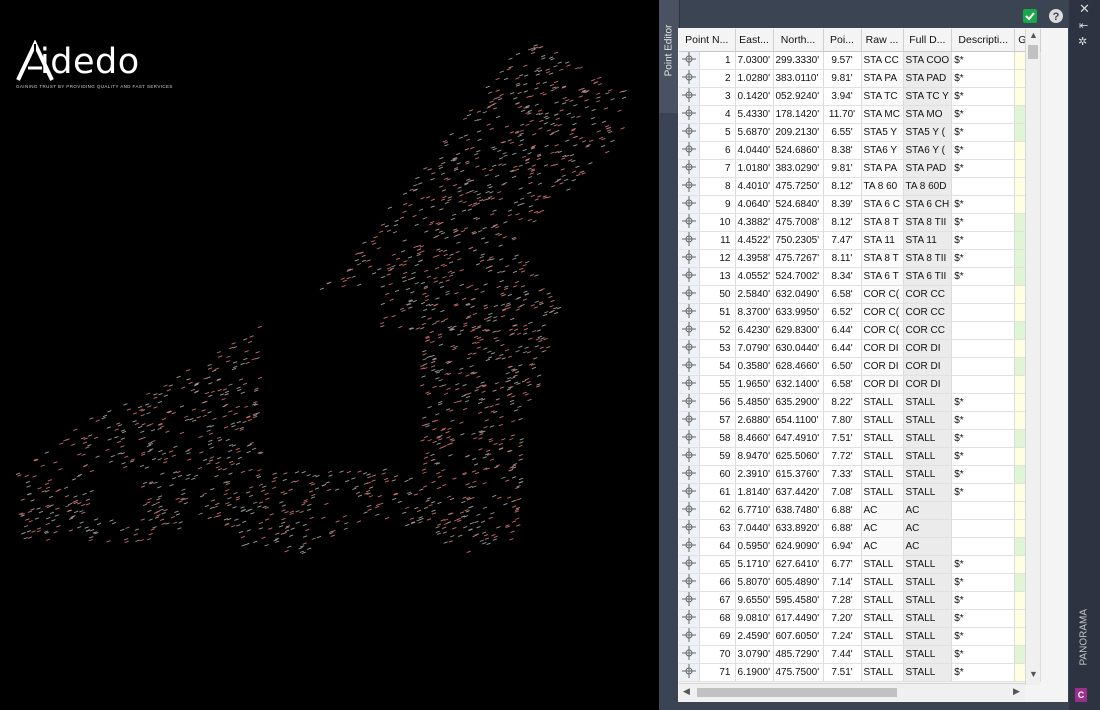 The height and width of the screenshot is (710, 1100). I want to click on cell-northing: 607.6050', so click(798, 636).